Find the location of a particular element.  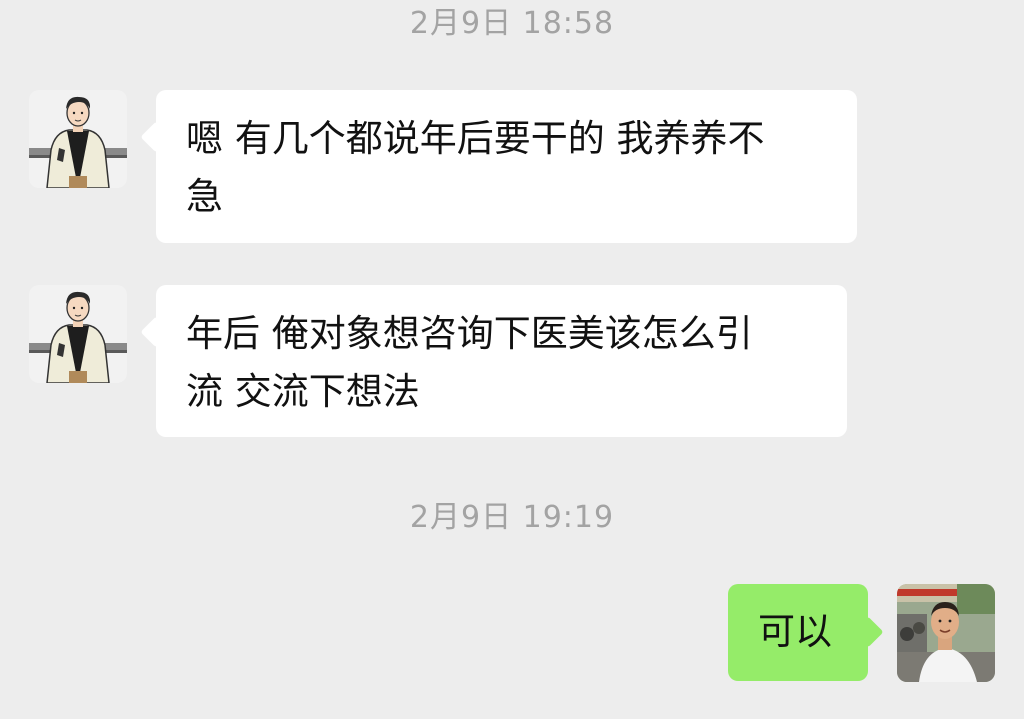

message-text: 年后 俺对象想咨询下医美该怎么引 流 交流下想法 is located at coordinates (469, 362).